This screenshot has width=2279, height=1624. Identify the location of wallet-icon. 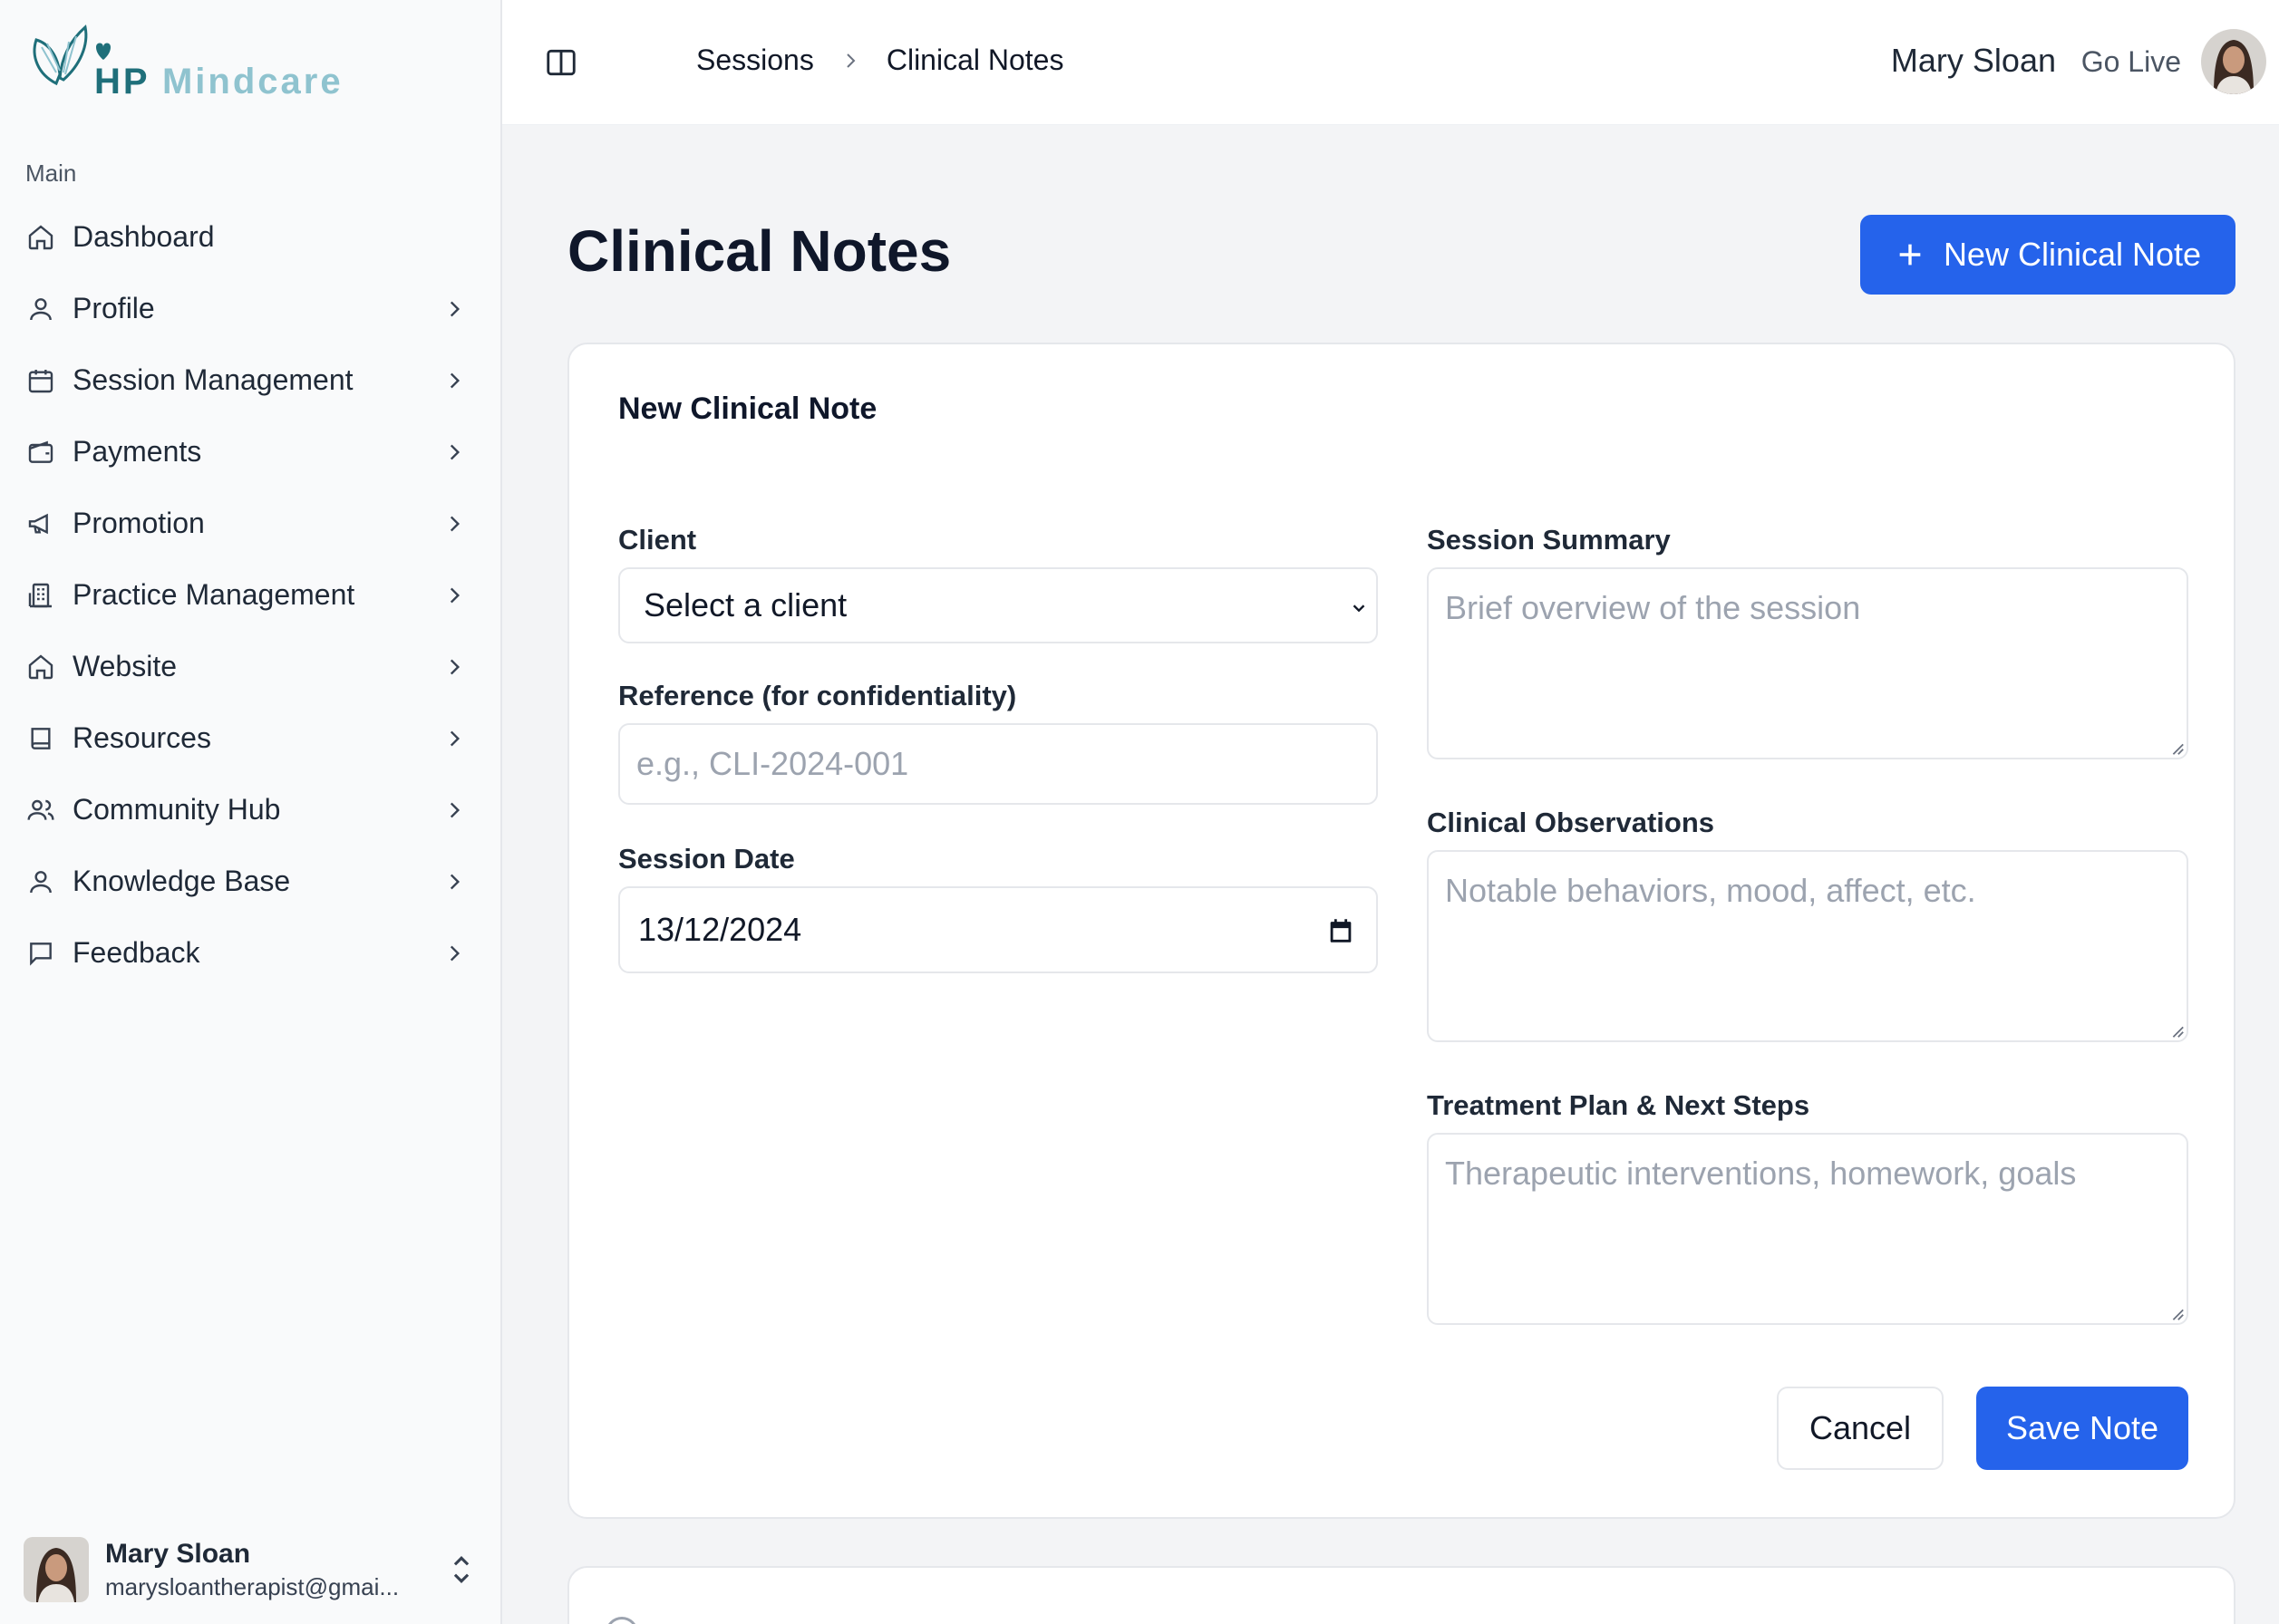
(41, 452).